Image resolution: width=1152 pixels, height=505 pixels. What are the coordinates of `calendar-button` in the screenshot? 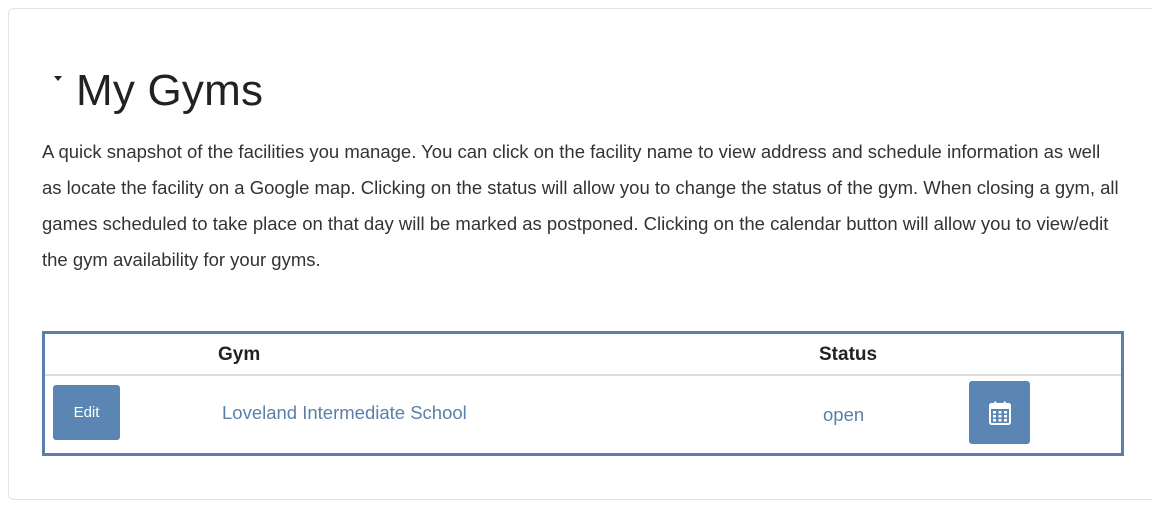 It's located at (999, 412).